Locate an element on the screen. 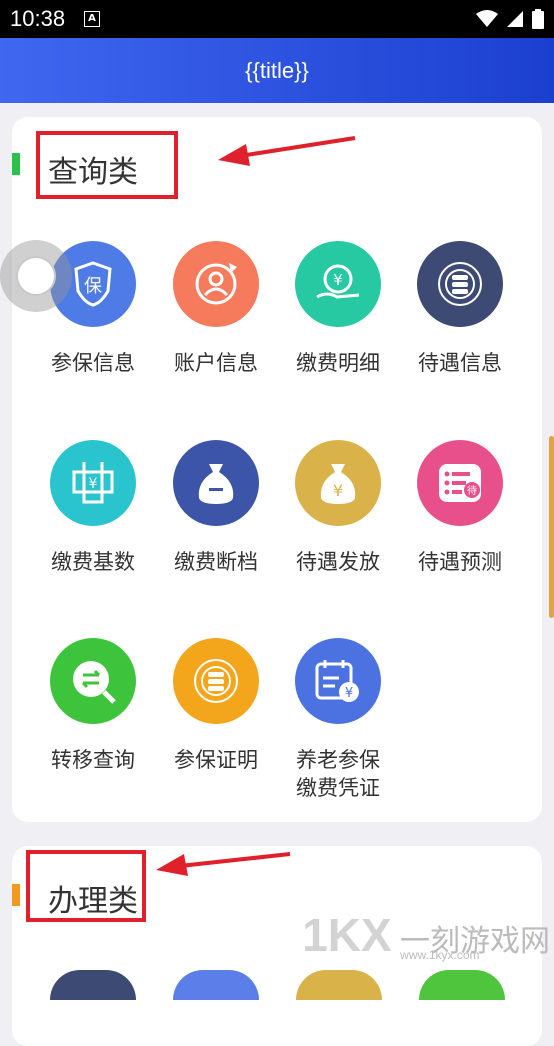 The image size is (554, 1046). menu-item: ¥ 养老参保缴费凭证 is located at coordinates (338, 720).